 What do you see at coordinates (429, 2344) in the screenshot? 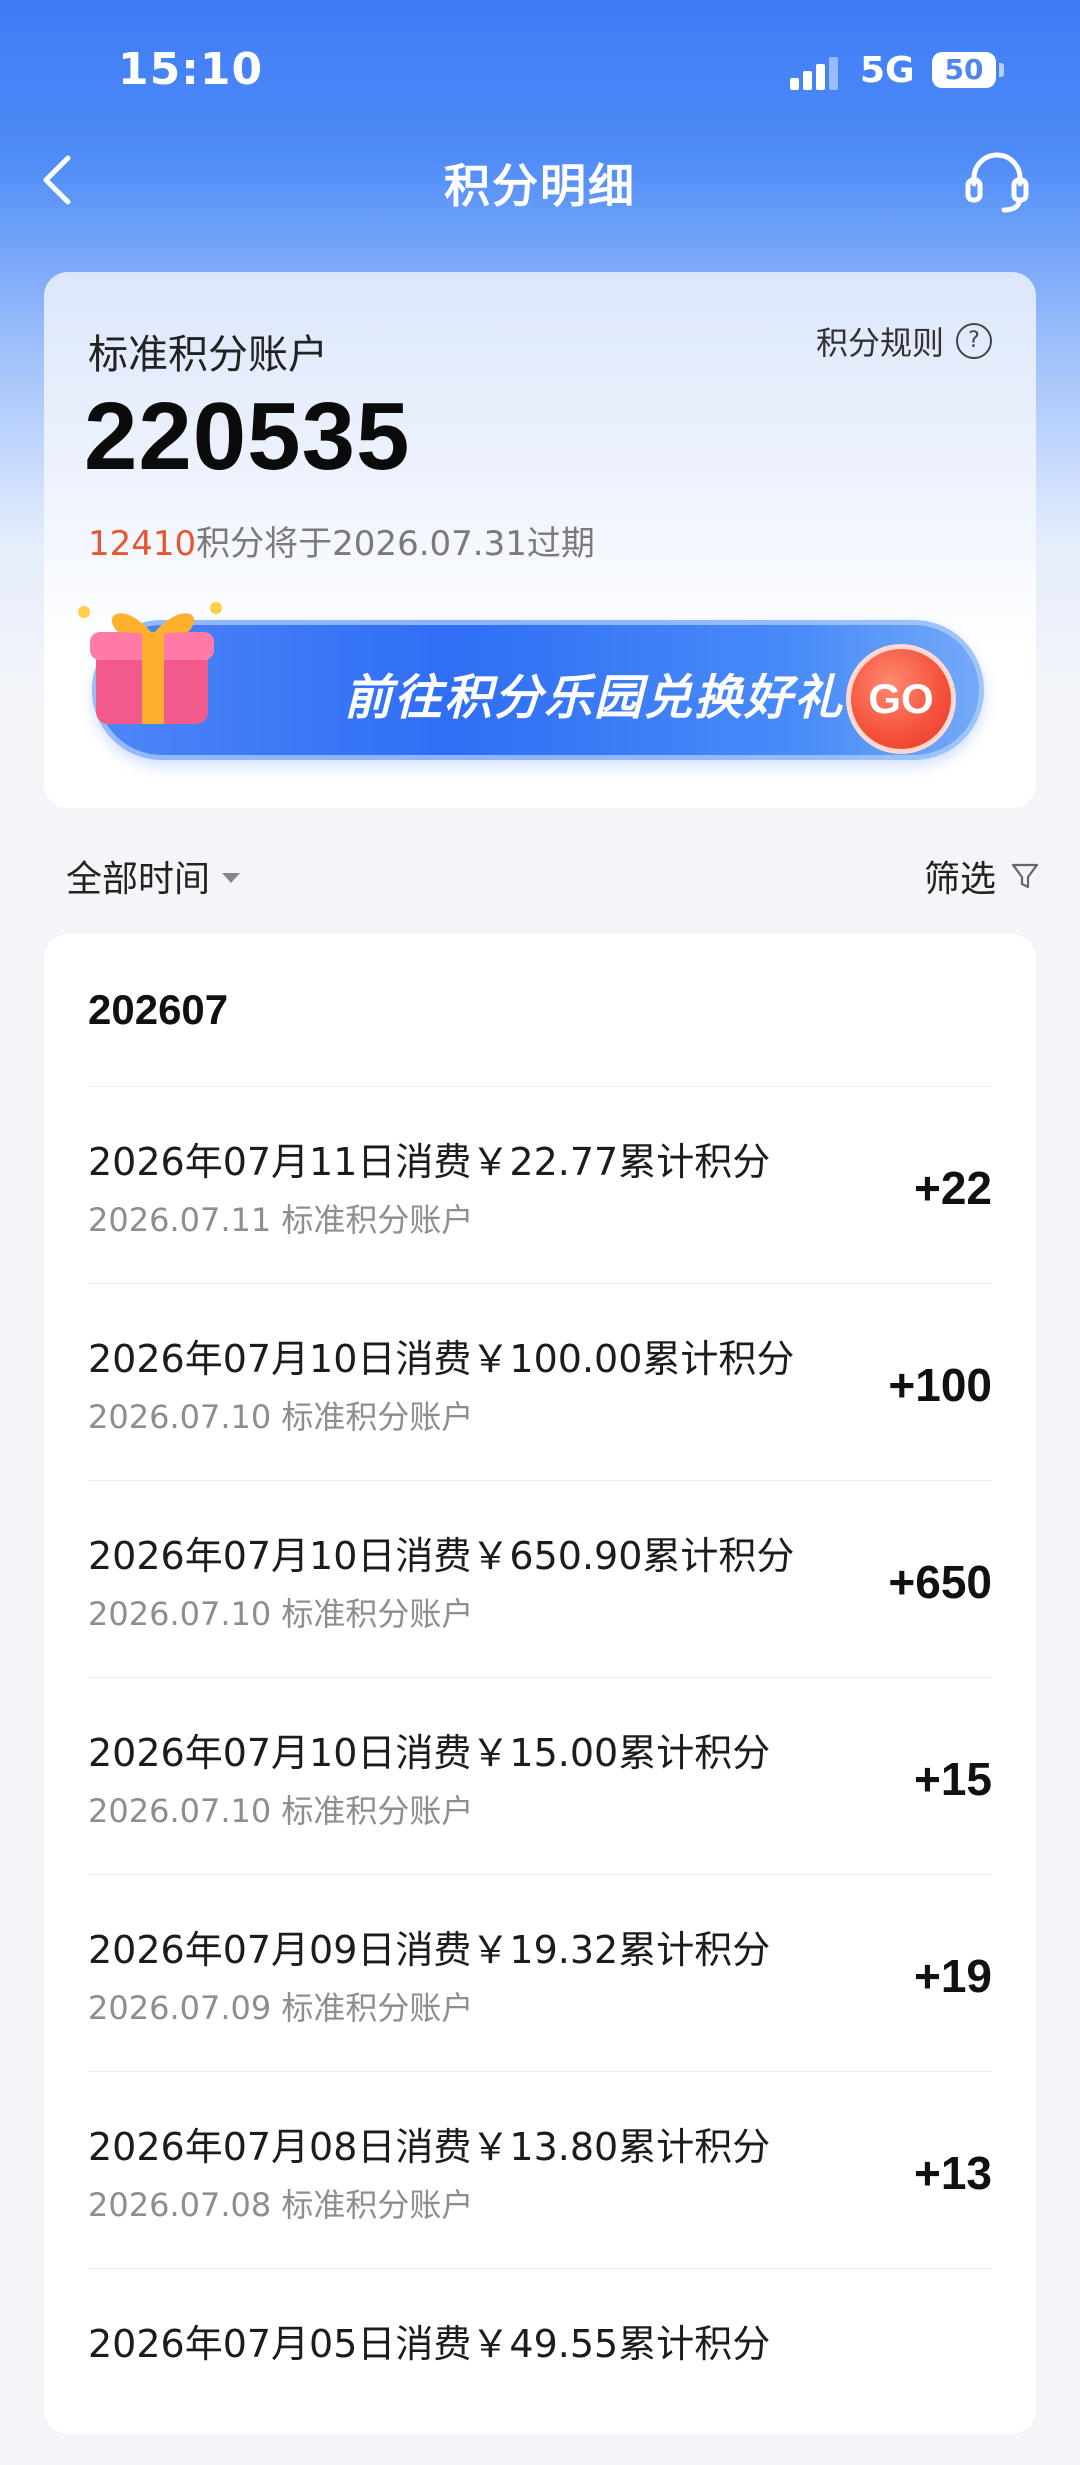
I see `item-title: 2026年07月05日消费￥49.55累计积分` at bounding box center [429, 2344].